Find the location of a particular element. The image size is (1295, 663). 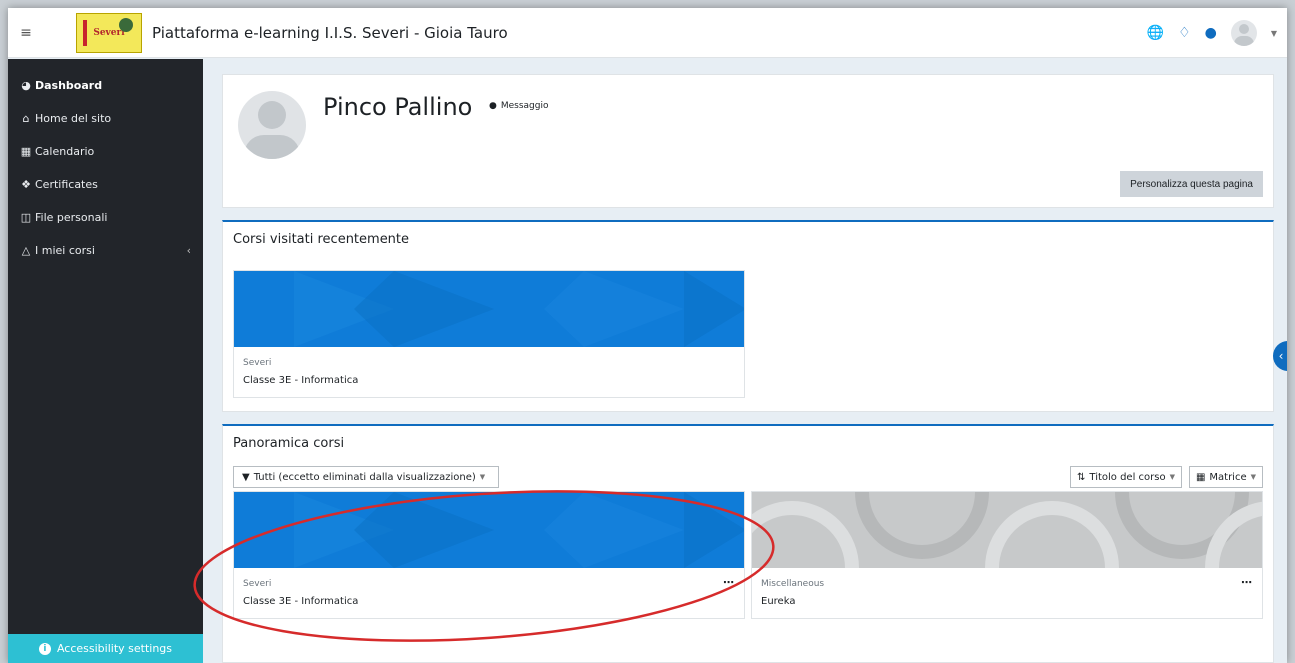

sidebar-item-dashboard: ◕ Dashboard is located at coordinates (105, 85).